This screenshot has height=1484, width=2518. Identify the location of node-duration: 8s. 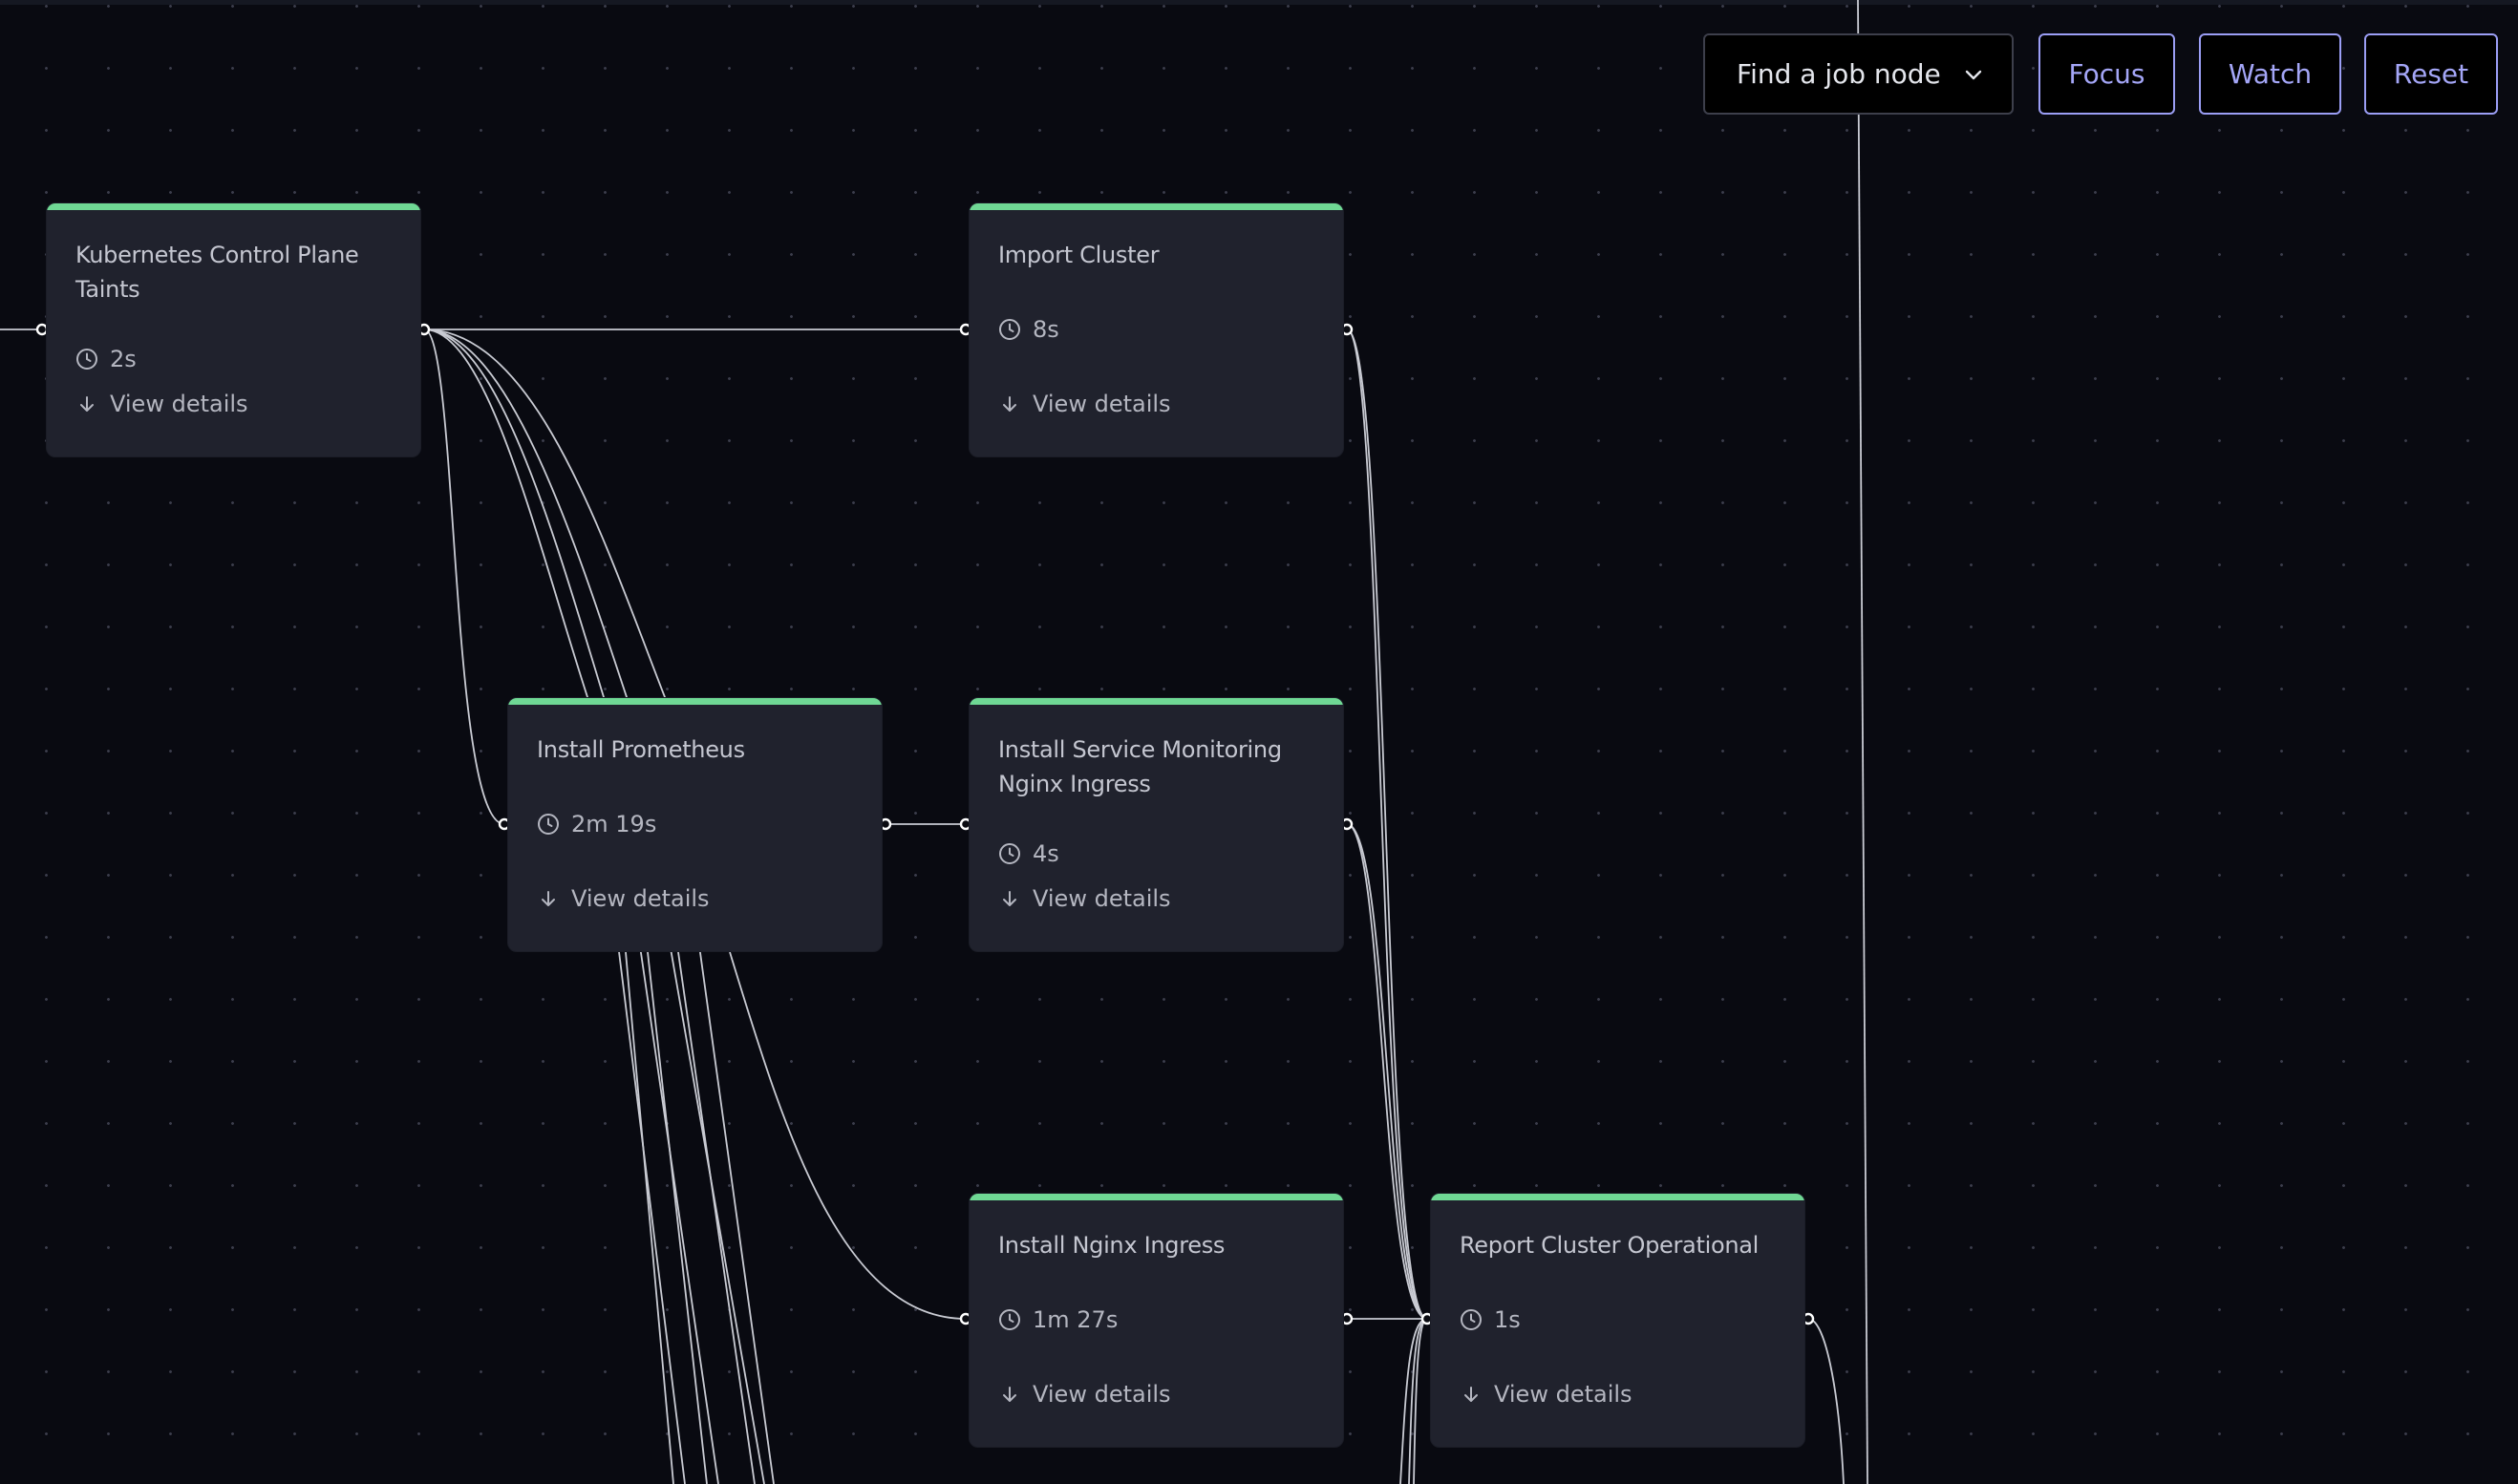
(1029, 330).